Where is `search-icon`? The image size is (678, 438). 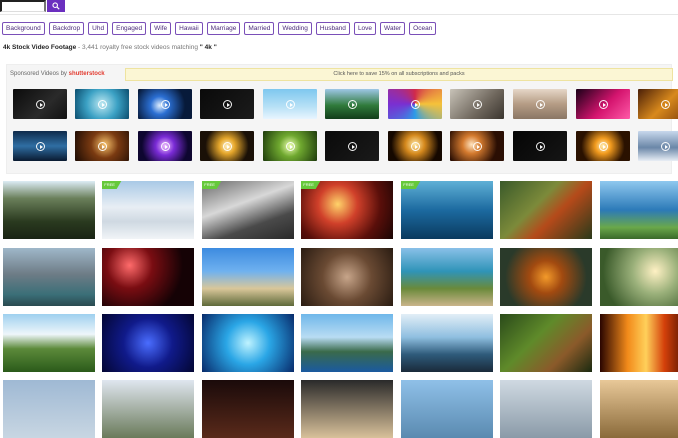 search-icon is located at coordinates (56, 6).